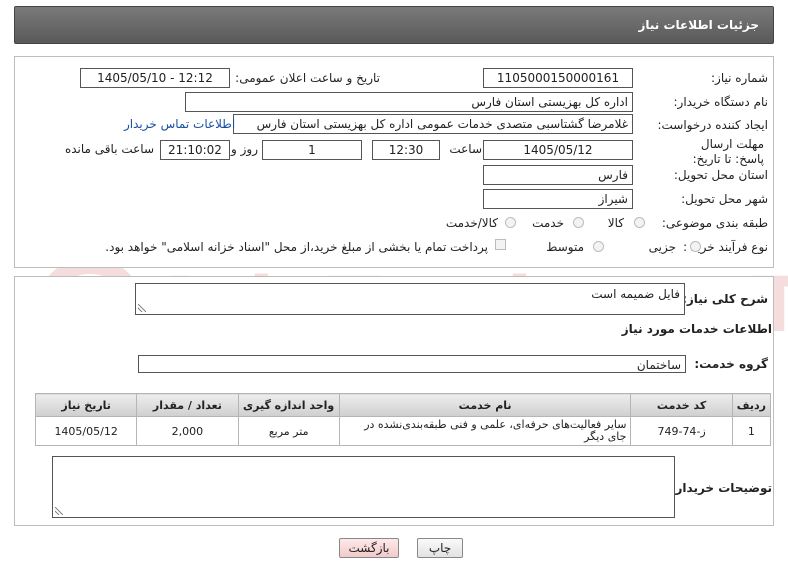  Describe the element at coordinates (739, 78) in the screenshot. I see `need-number-label: شماره نیاز:` at that location.